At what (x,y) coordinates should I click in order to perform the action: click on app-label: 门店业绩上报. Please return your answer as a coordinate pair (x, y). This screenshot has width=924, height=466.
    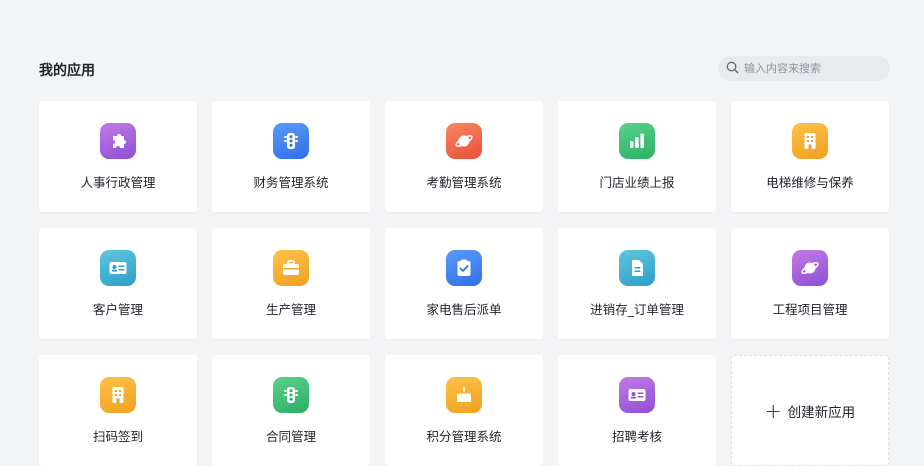
    Looking at the image, I should click on (637, 182).